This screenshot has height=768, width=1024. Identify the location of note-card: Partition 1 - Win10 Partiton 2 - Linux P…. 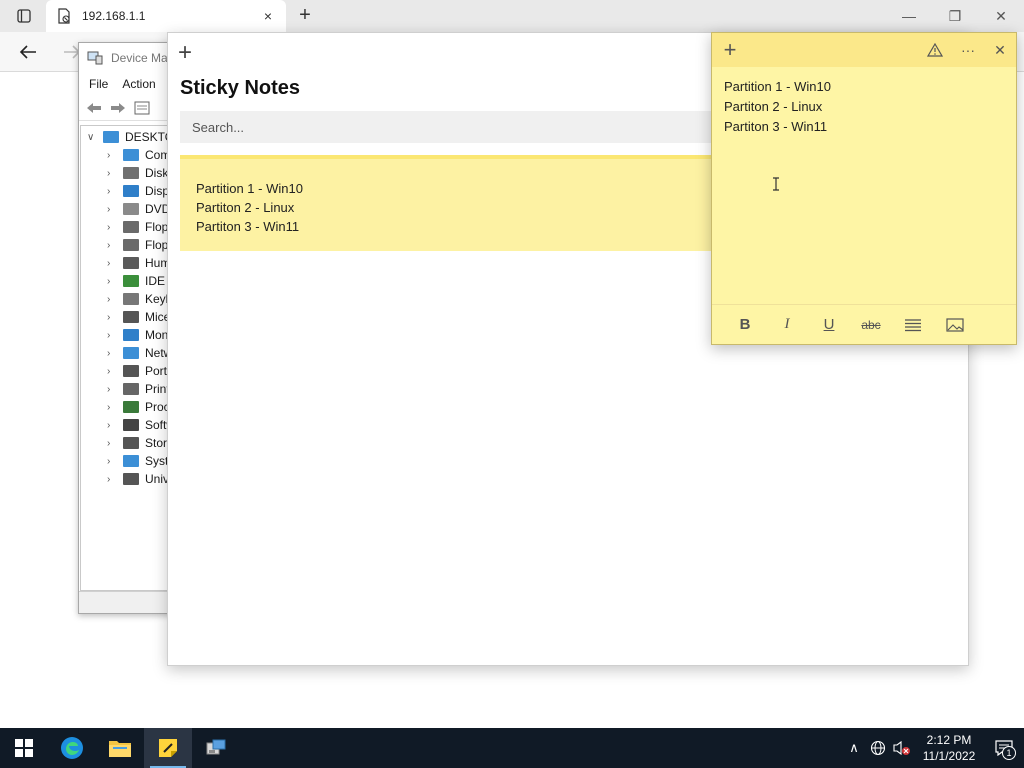
(460, 203).